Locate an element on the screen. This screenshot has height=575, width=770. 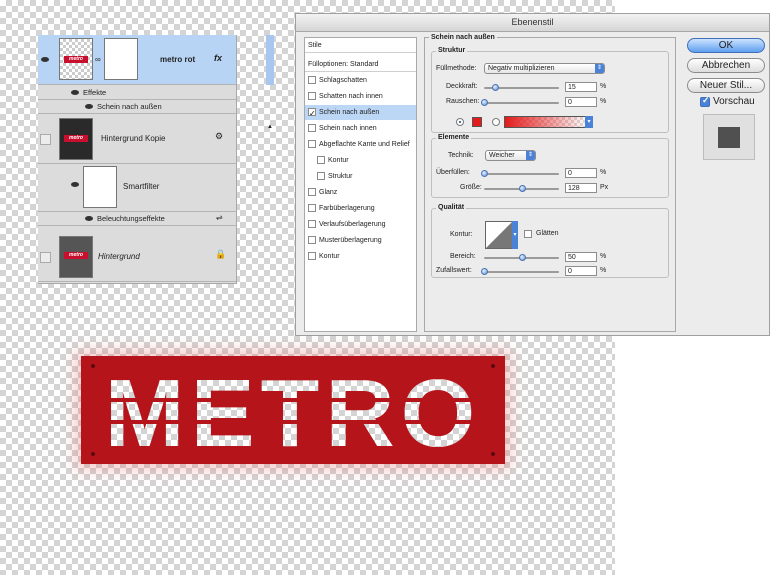
style-item-color-overlay: Farbüberlagerung is located at coordinates (360, 208).